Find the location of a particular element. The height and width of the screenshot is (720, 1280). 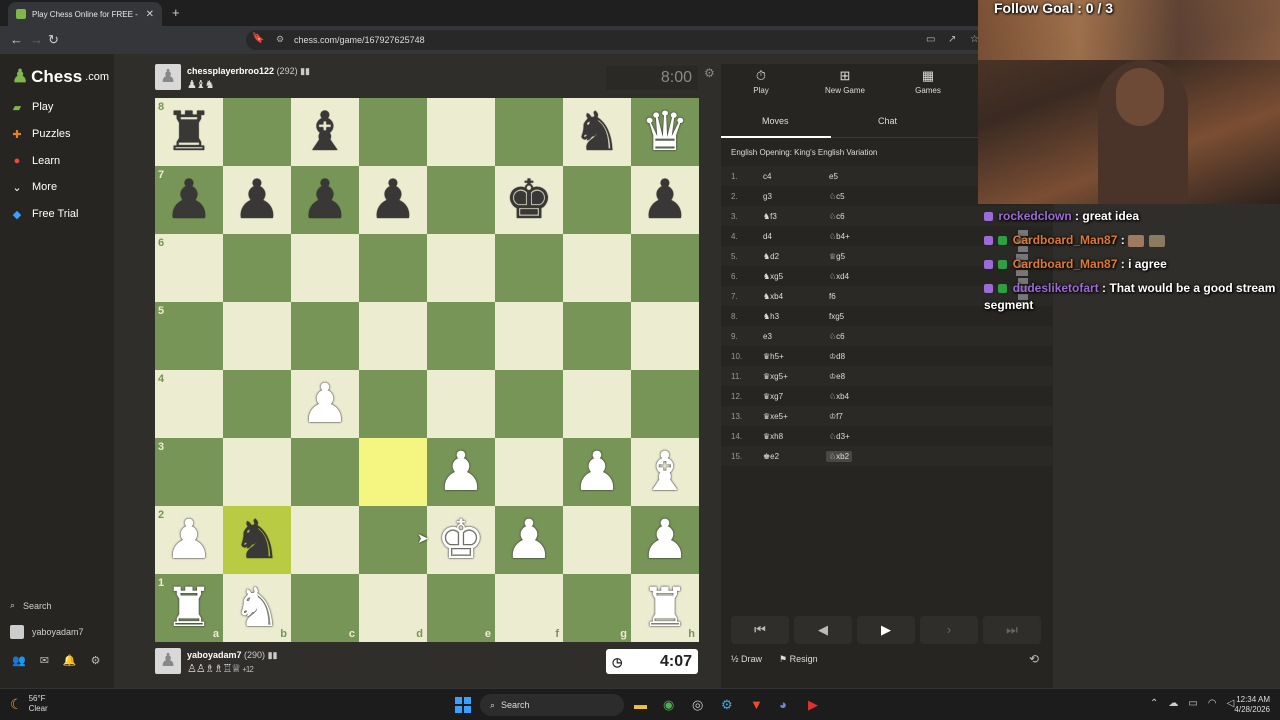

square-b4 is located at coordinates (257, 404).